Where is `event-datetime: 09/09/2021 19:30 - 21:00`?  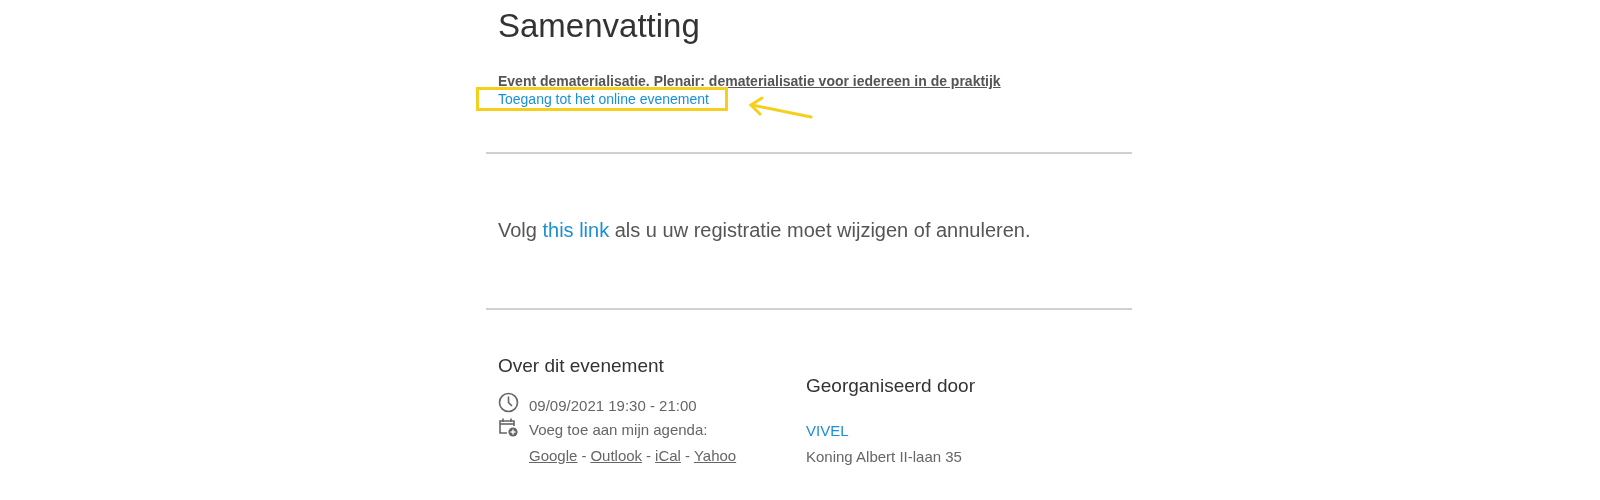
event-datetime: 09/09/2021 19:30 - 21:00 is located at coordinates (613, 406).